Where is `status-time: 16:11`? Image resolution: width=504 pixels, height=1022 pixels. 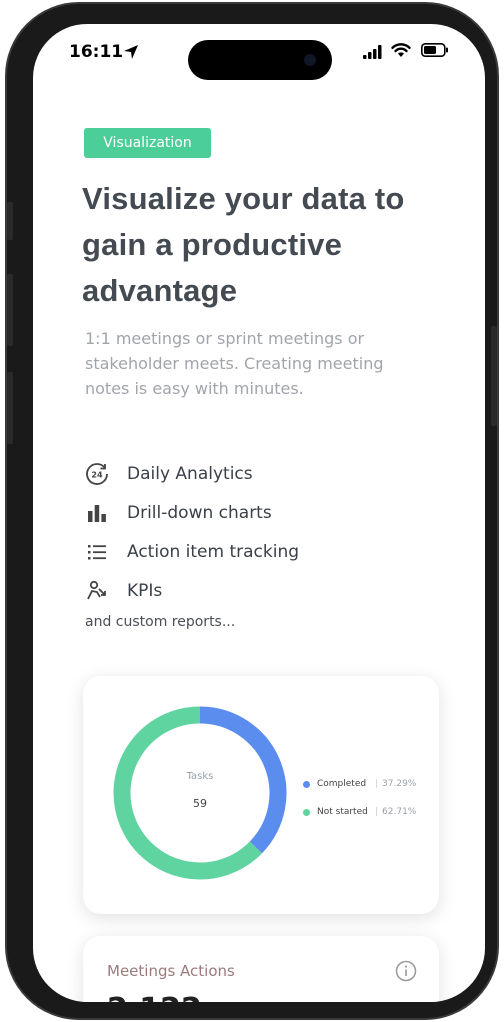 status-time: 16:11 is located at coordinates (96, 52).